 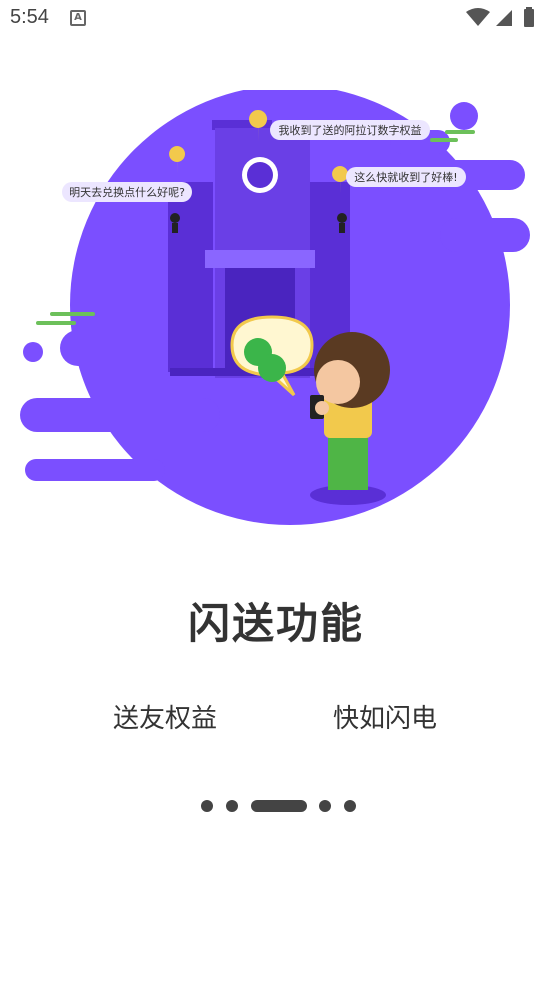 I want to click on battery-icon, so click(x=529, y=17).